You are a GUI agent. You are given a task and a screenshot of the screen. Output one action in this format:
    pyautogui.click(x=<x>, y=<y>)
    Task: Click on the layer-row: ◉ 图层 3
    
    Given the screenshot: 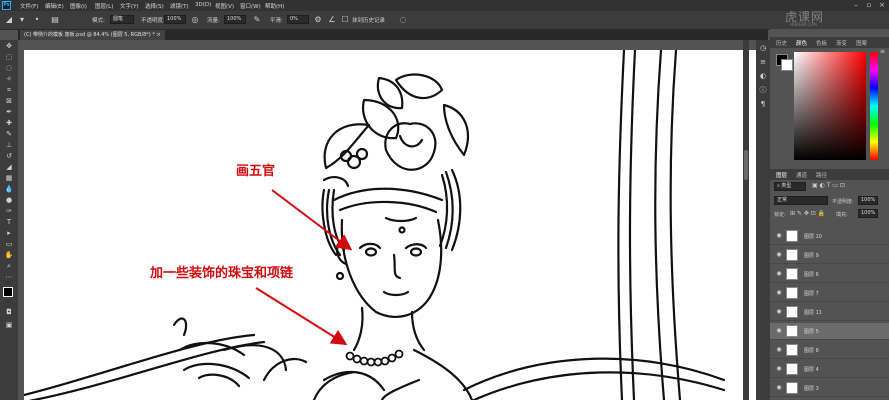 What is the action you would take?
    pyautogui.click(x=829, y=388)
    